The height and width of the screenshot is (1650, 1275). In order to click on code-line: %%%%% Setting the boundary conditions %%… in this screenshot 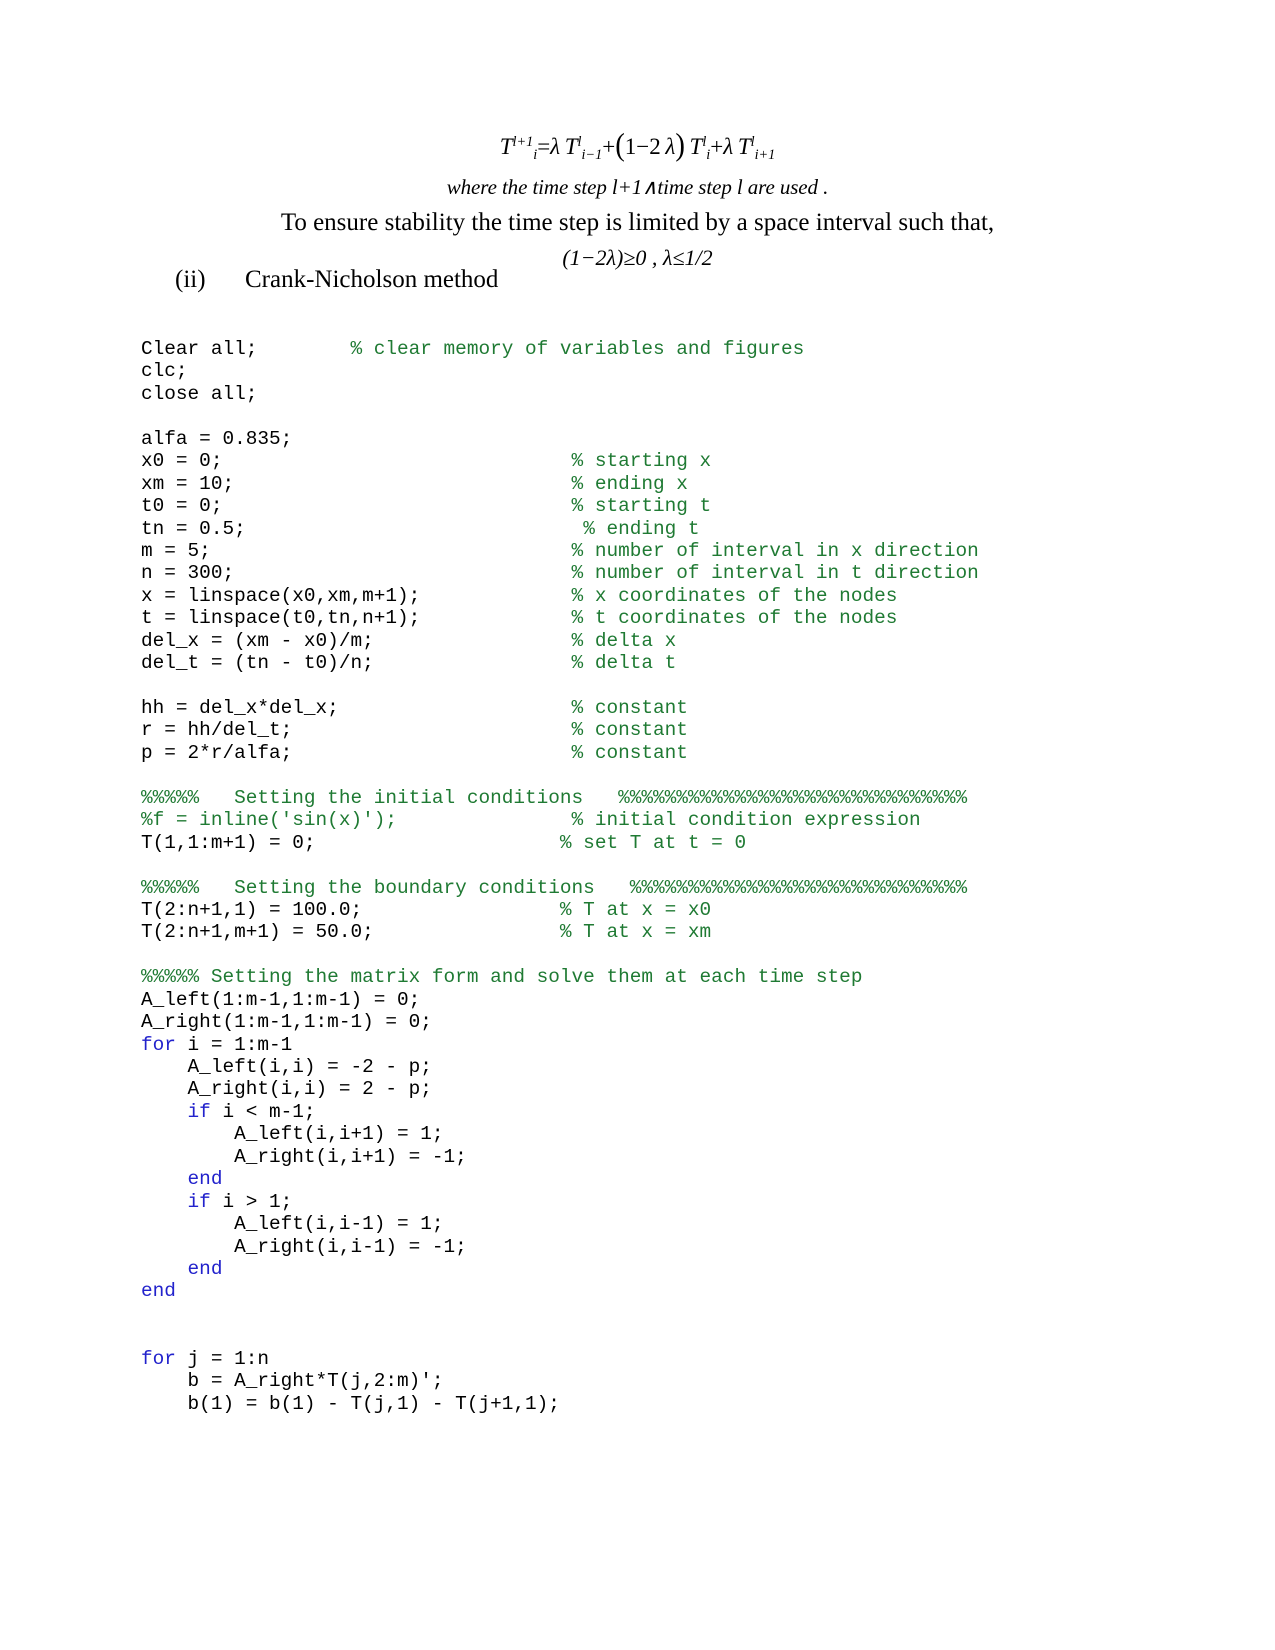, I will do `click(641, 888)`.